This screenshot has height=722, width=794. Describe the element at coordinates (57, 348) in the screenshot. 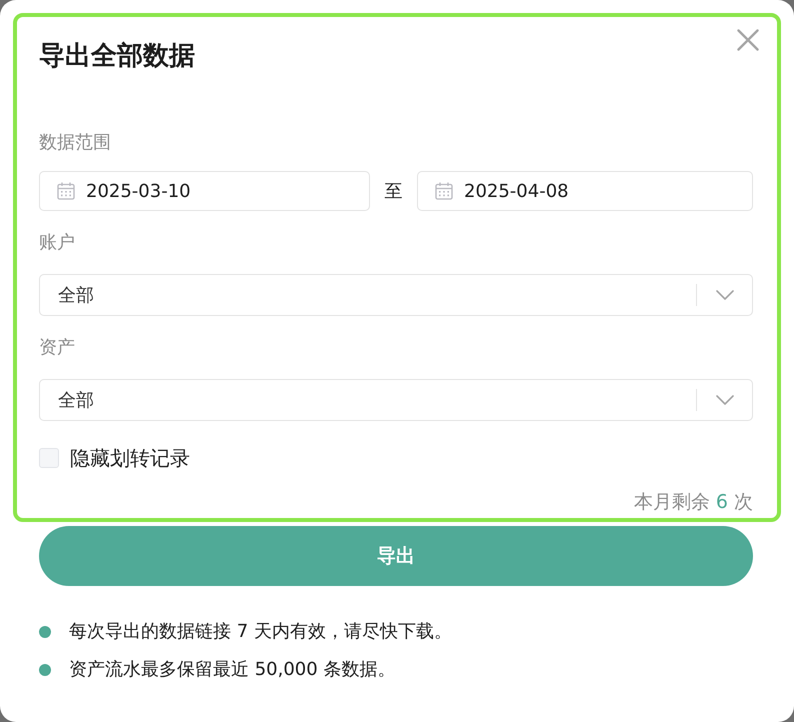

I see `field-label: 资产` at that location.